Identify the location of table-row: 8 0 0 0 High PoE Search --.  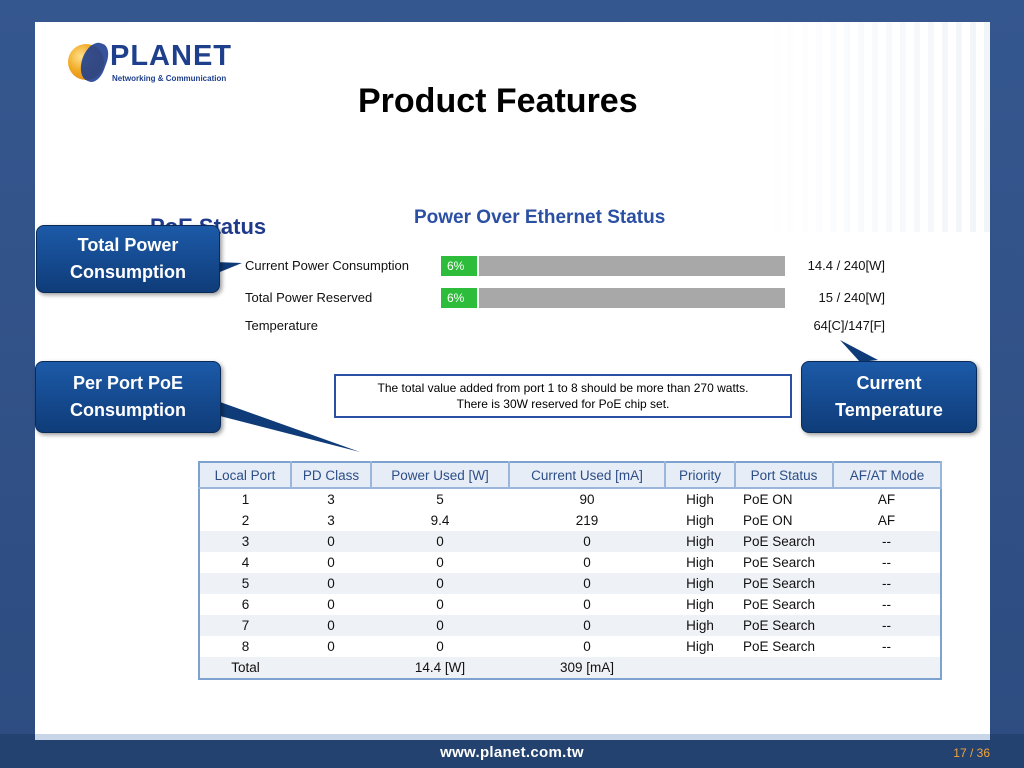
(570, 646).